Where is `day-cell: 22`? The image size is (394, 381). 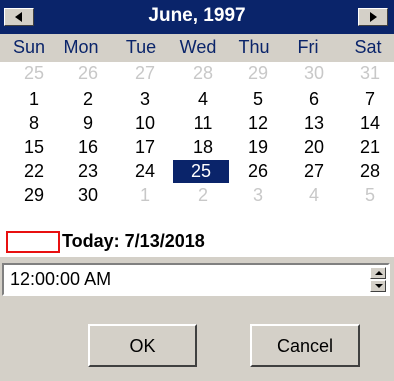 day-cell: 22 is located at coordinates (34, 171).